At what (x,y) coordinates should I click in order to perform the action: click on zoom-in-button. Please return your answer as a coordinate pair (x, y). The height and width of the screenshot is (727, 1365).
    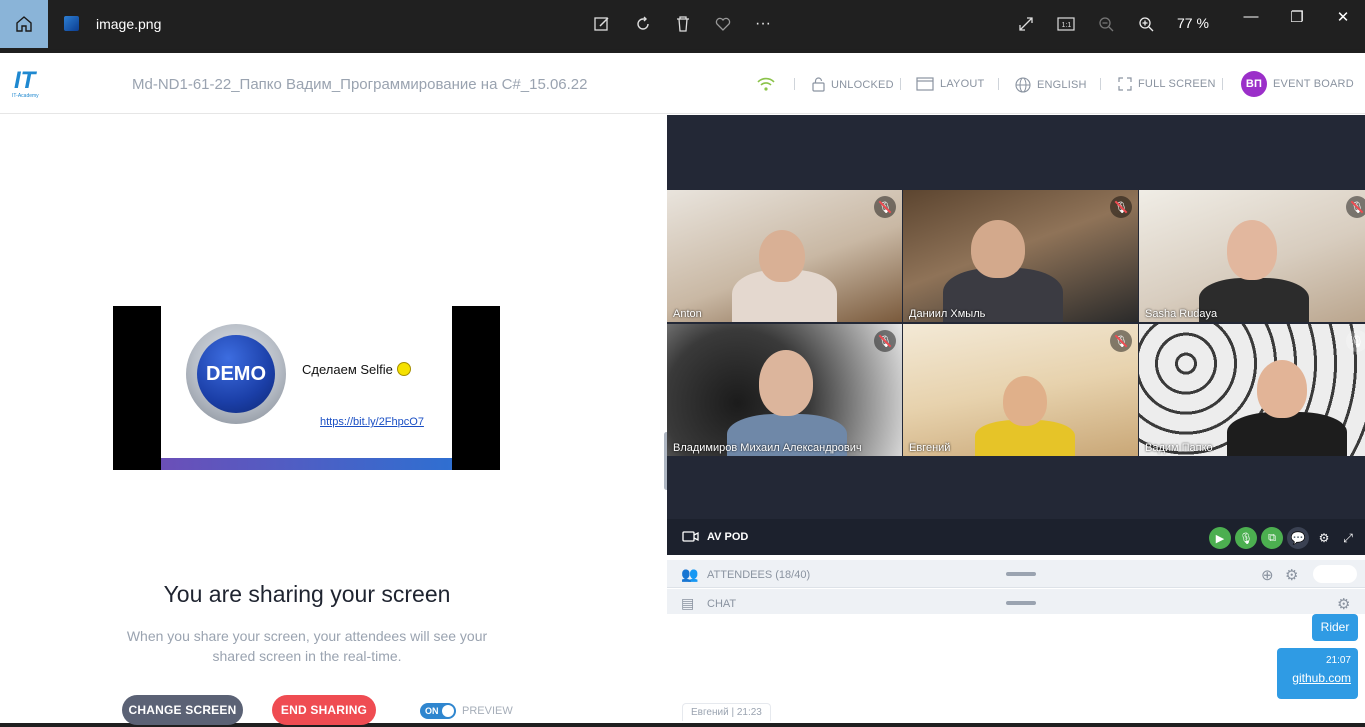
    Looking at the image, I should click on (1146, 24).